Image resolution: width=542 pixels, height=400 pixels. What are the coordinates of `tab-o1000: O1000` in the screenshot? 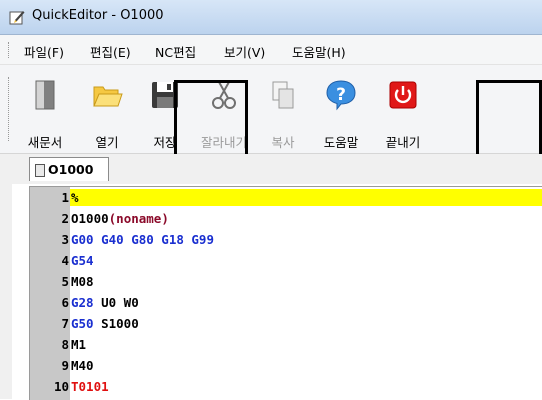 It's located at (69, 169).